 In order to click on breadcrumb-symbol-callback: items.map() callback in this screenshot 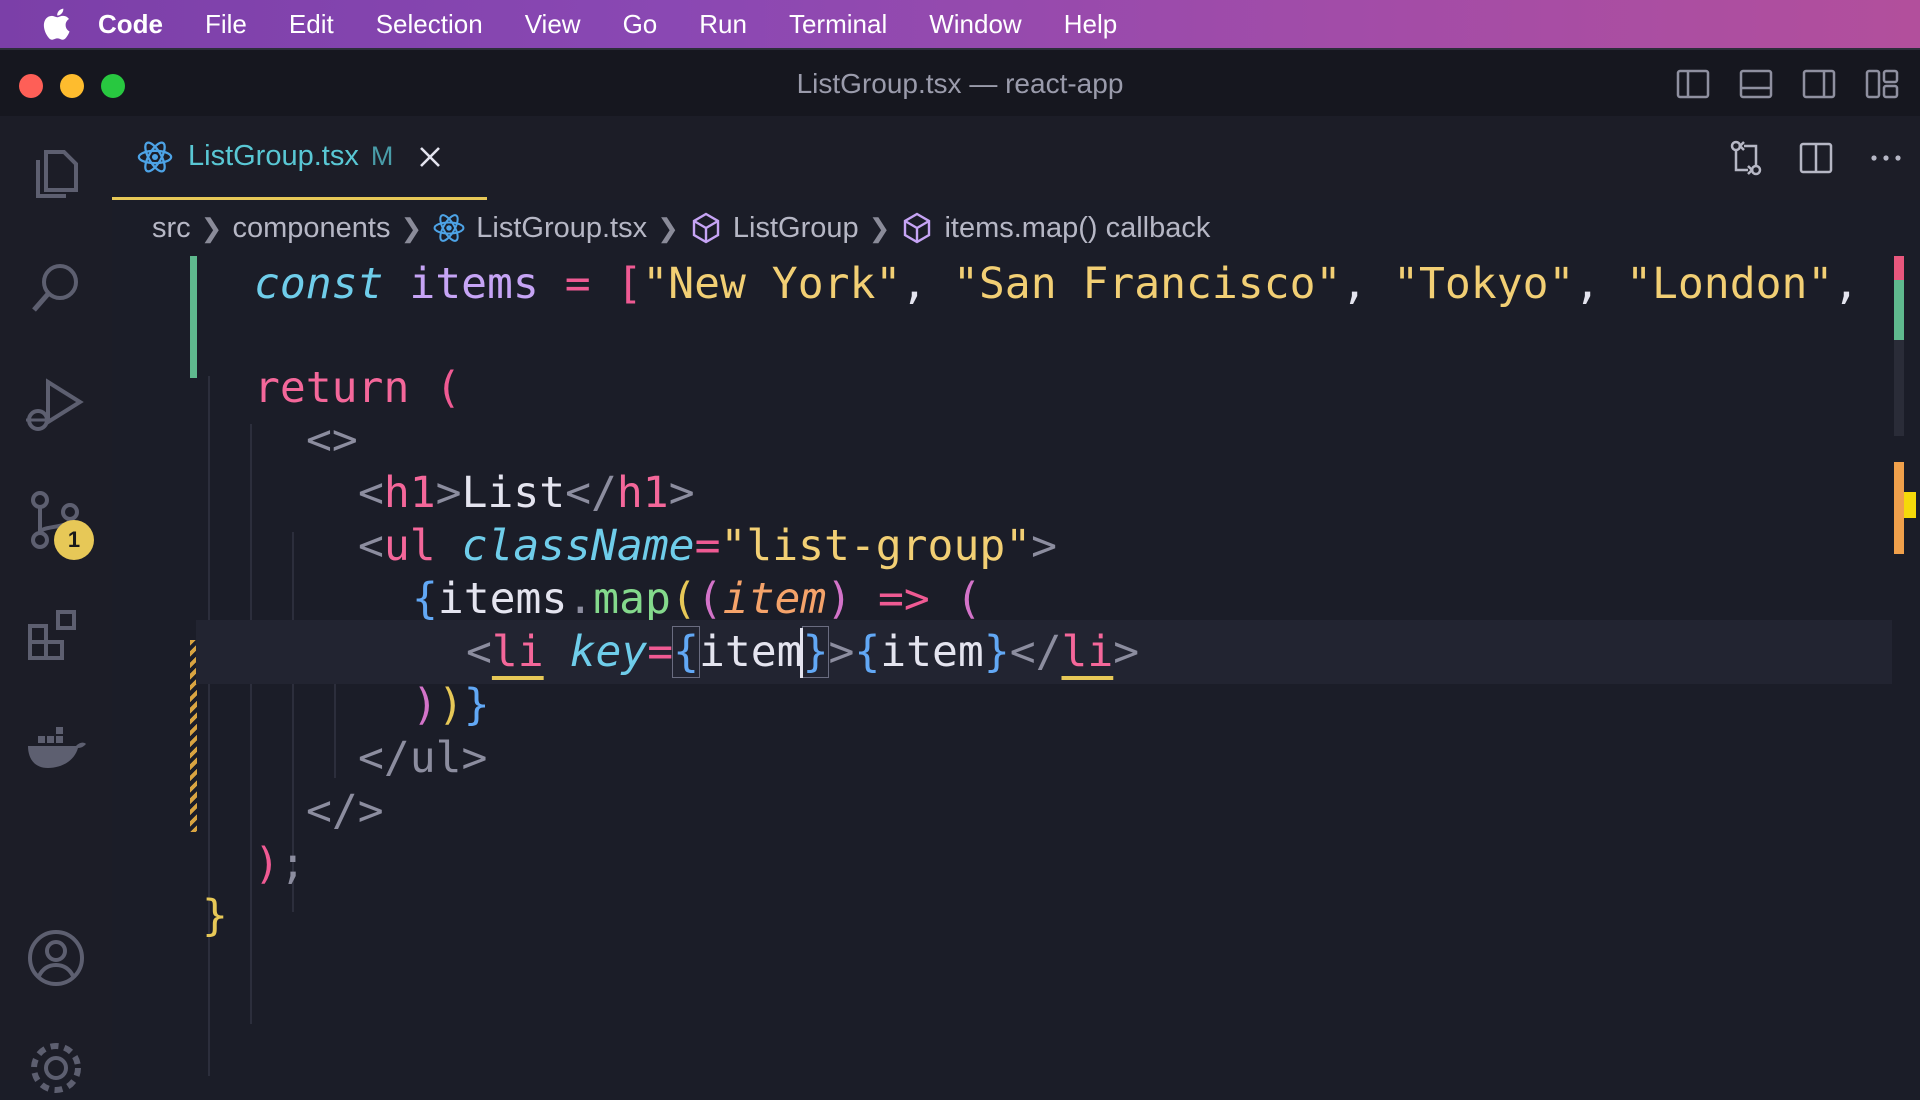, I will do `click(1077, 228)`.